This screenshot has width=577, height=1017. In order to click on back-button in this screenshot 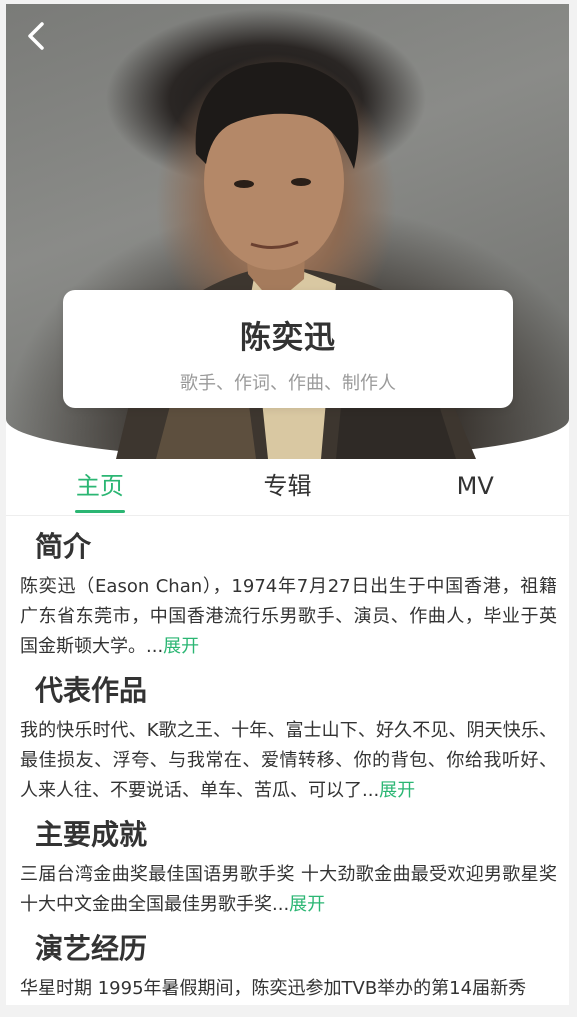, I will do `click(36, 36)`.